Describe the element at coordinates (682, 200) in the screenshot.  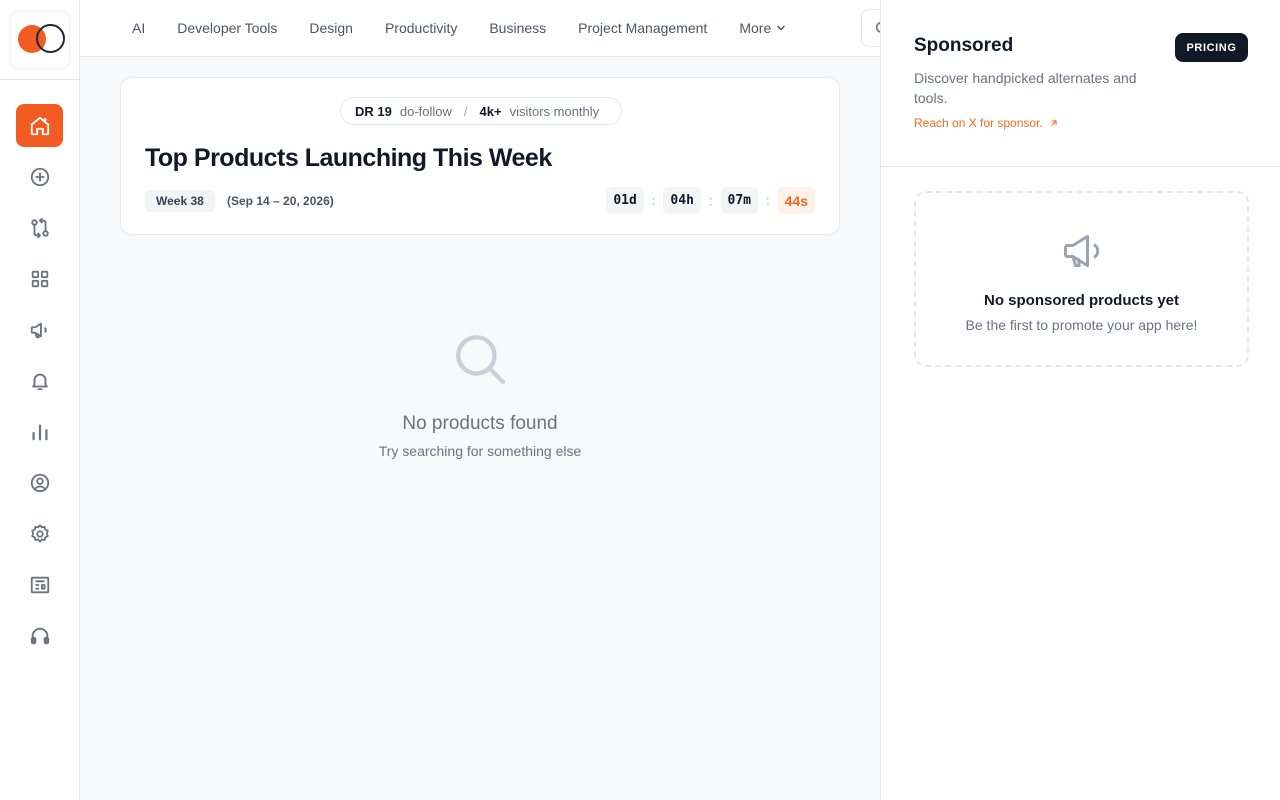
I see `countdown-hours: 04h` at that location.